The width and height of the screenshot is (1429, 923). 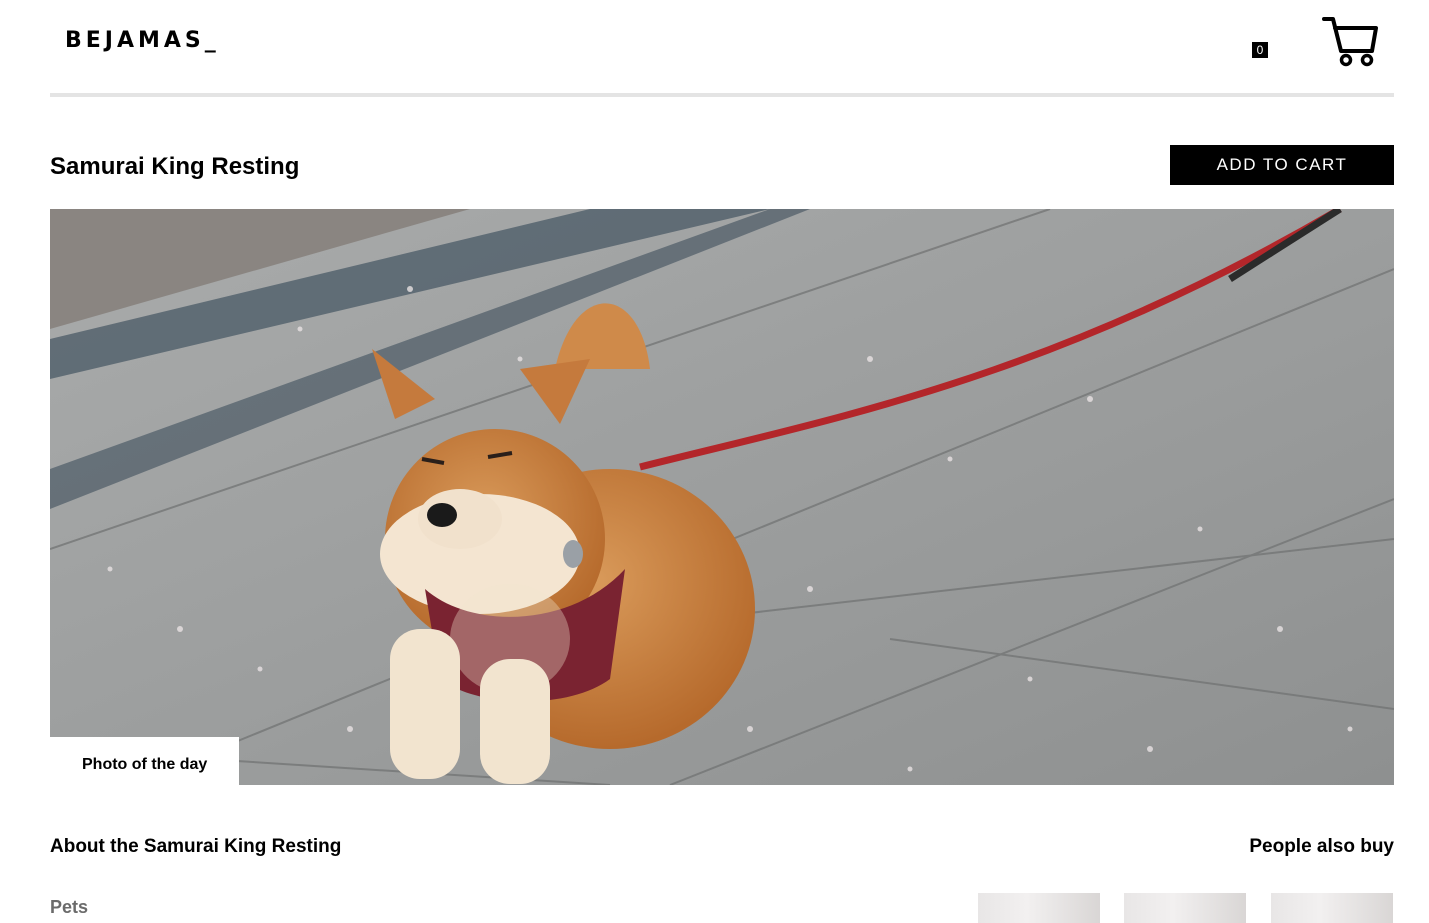 I want to click on add-to-cart-button: ADD TO CART, so click(x=1282, y=165).